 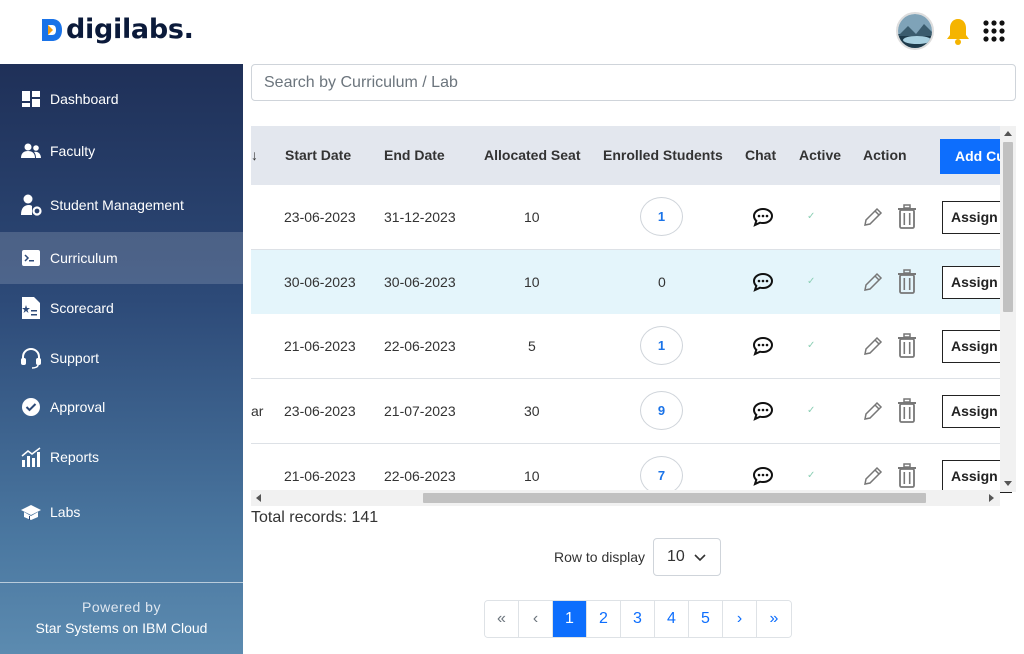 I want to click on sidebar-item-support: Support, so click(x=121, y=358).